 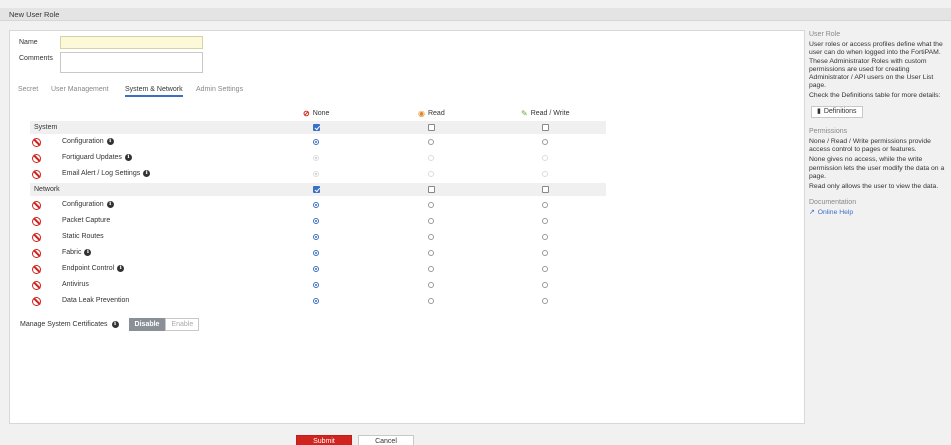 What do you see at coordinates (28, 89) in the screenshot?
I see `tab-secret: Secret` at bounding box center [28, 89].